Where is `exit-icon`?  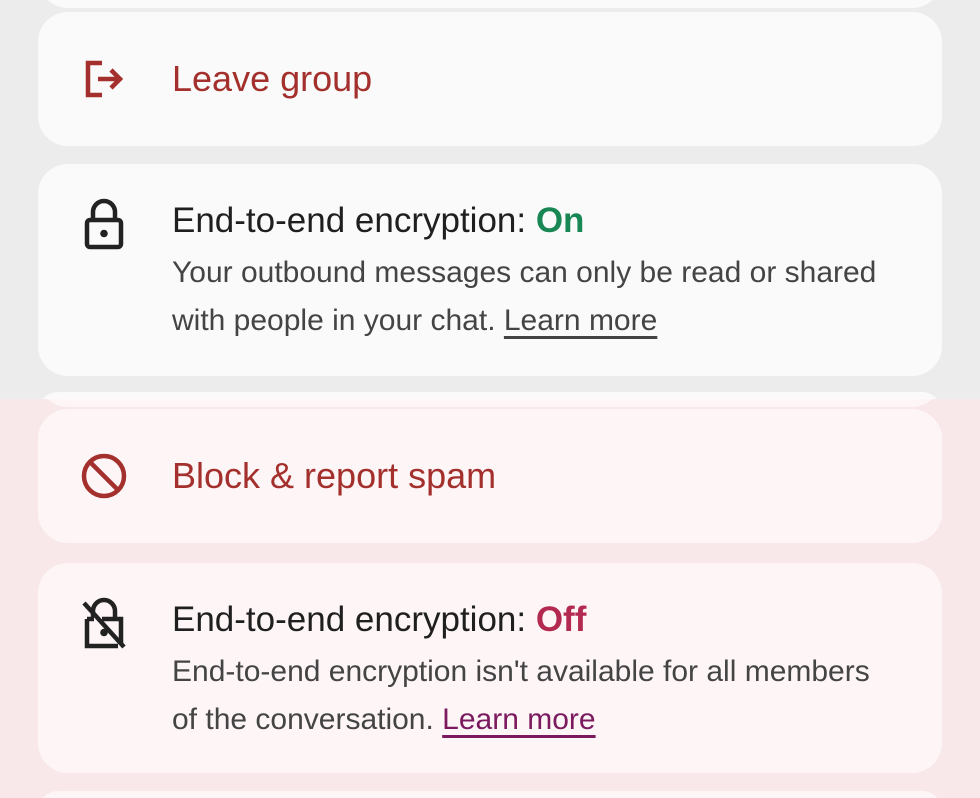
exit-icon is located at coordinates (104, 79).